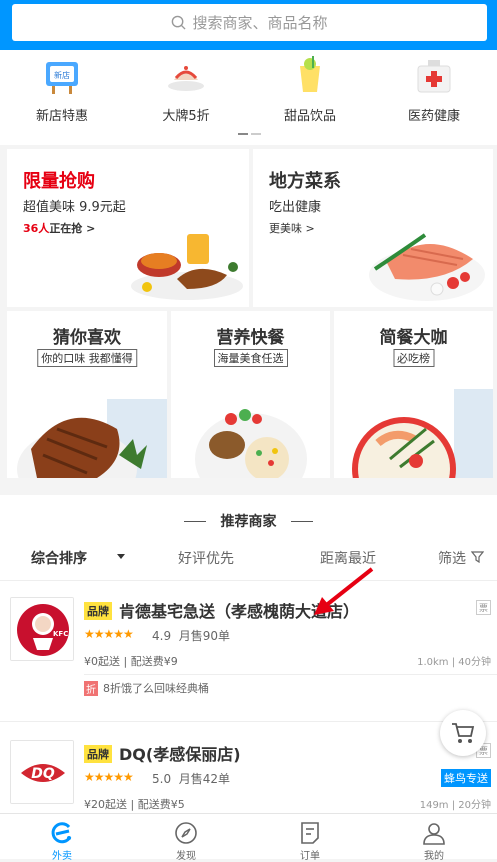 Image resolution: width=497 pixels, height=862 pixels. Describe the element at coordinates (59, 181) in the screenshot. I see `promo-title: 限量抢购` at that location.